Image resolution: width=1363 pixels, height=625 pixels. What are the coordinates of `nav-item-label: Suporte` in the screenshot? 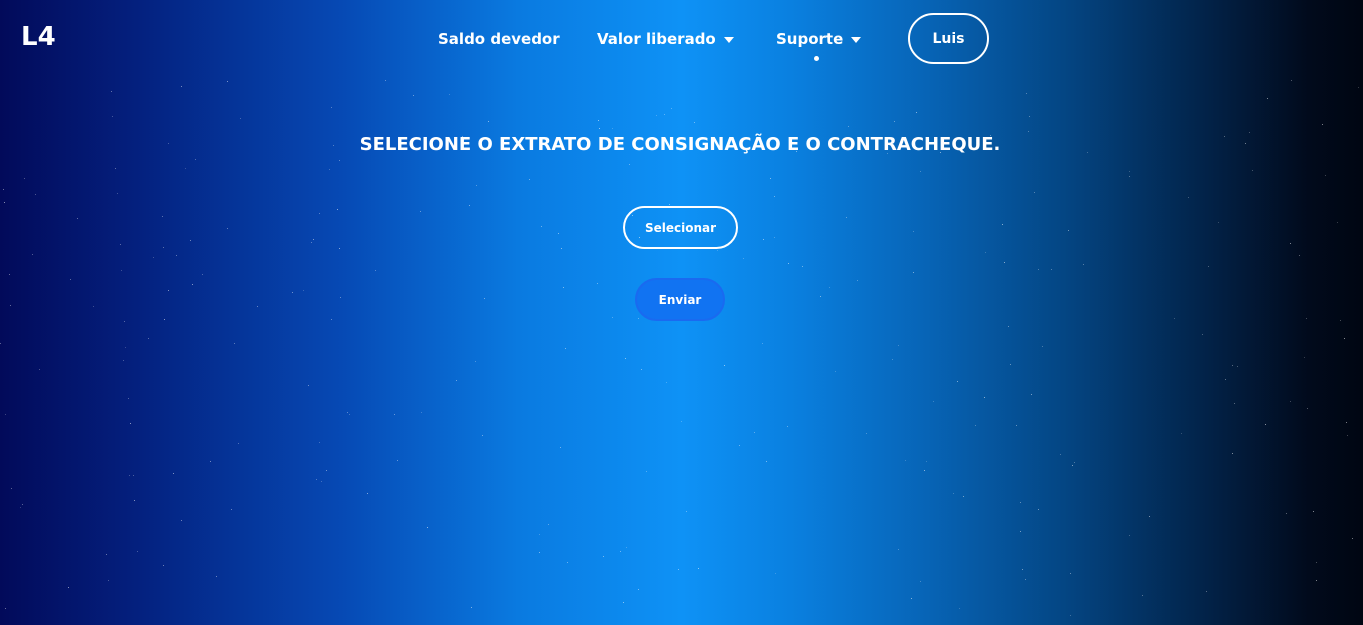 It's located at (810, 39).